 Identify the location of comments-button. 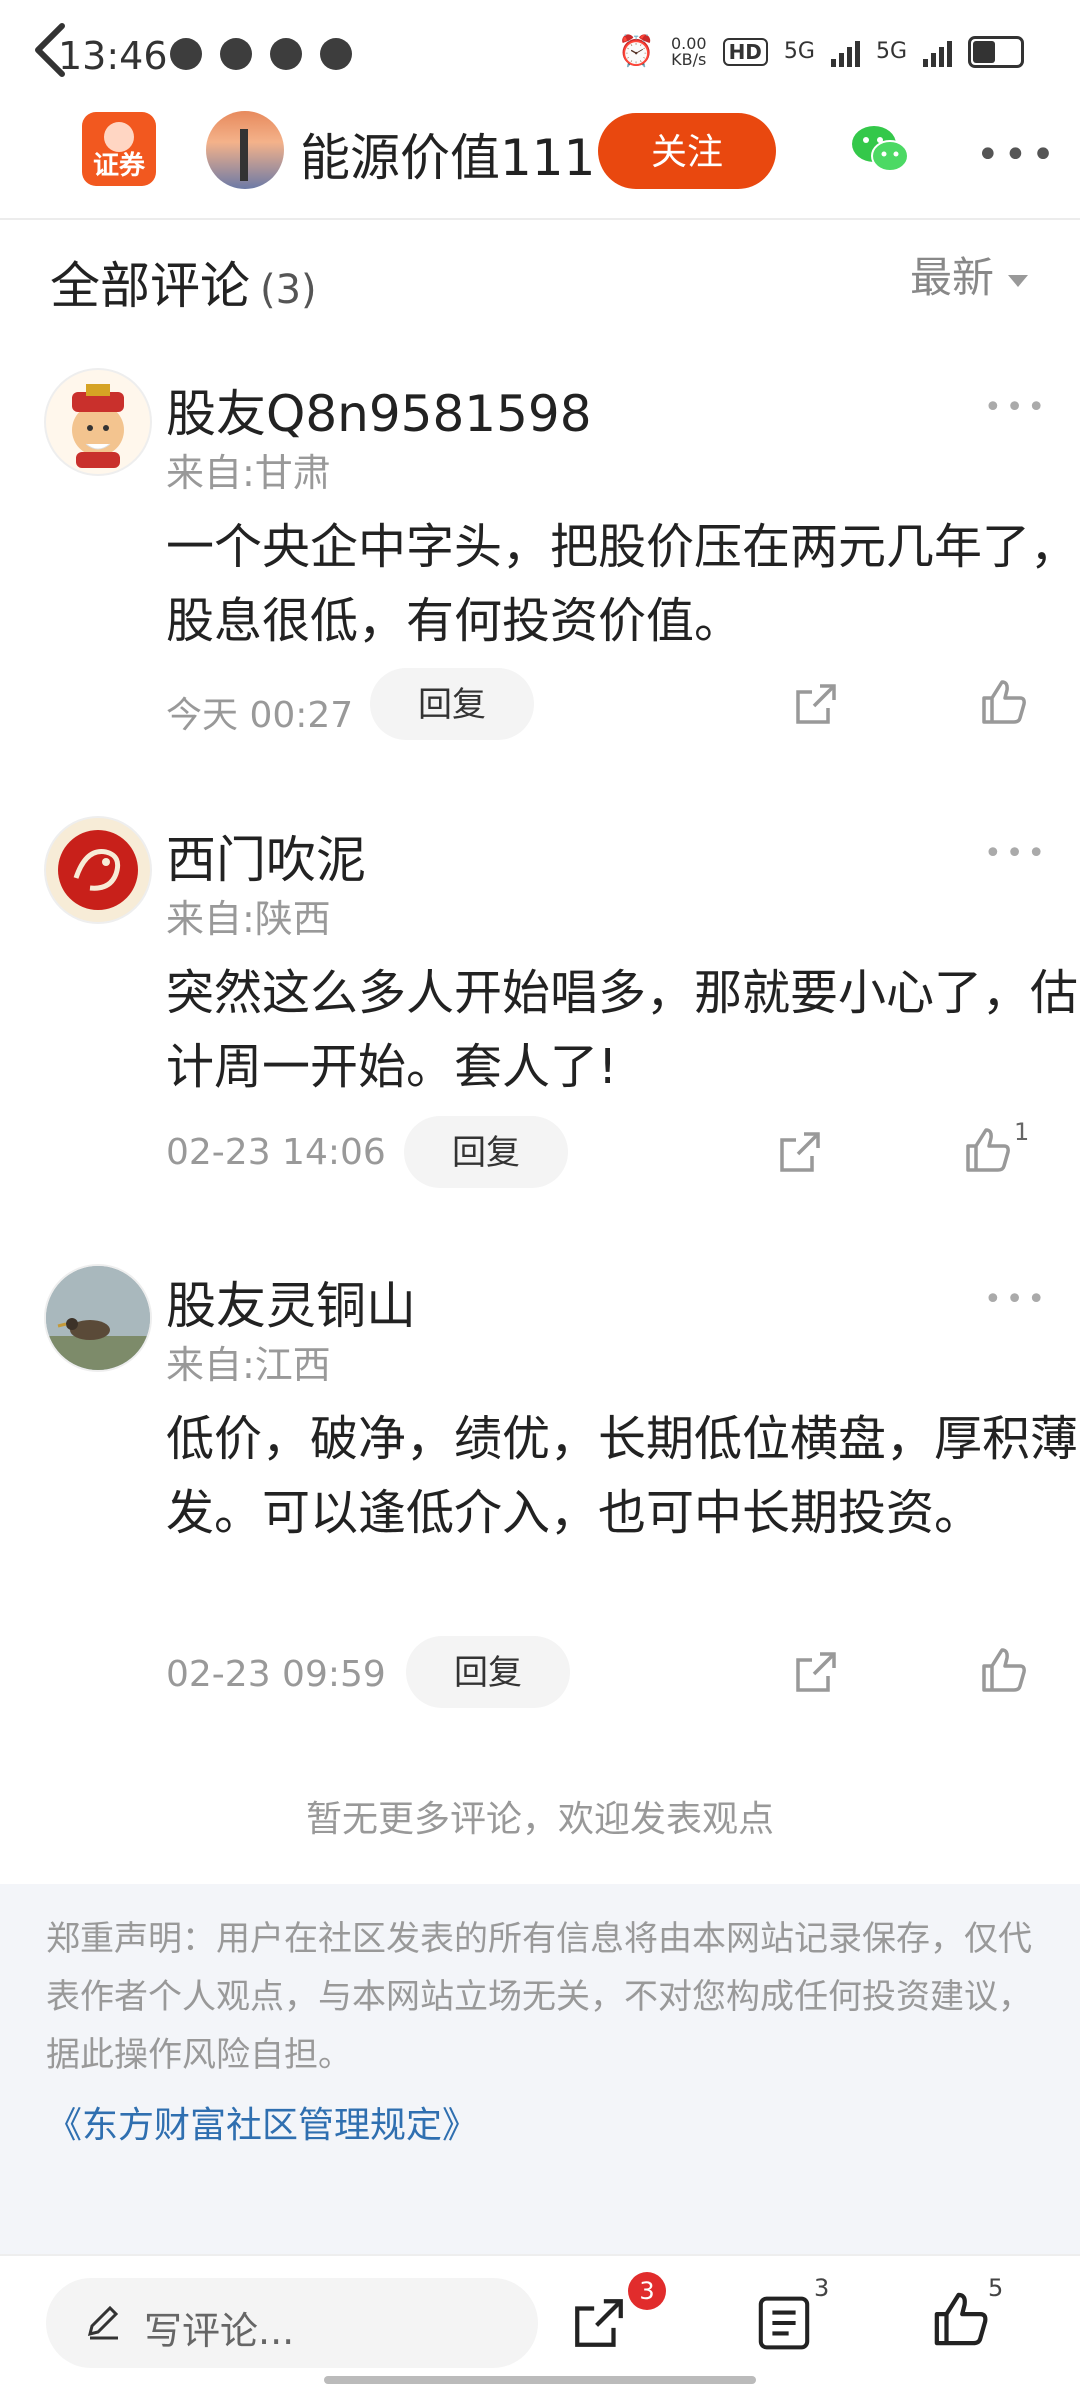
(784, 2325).